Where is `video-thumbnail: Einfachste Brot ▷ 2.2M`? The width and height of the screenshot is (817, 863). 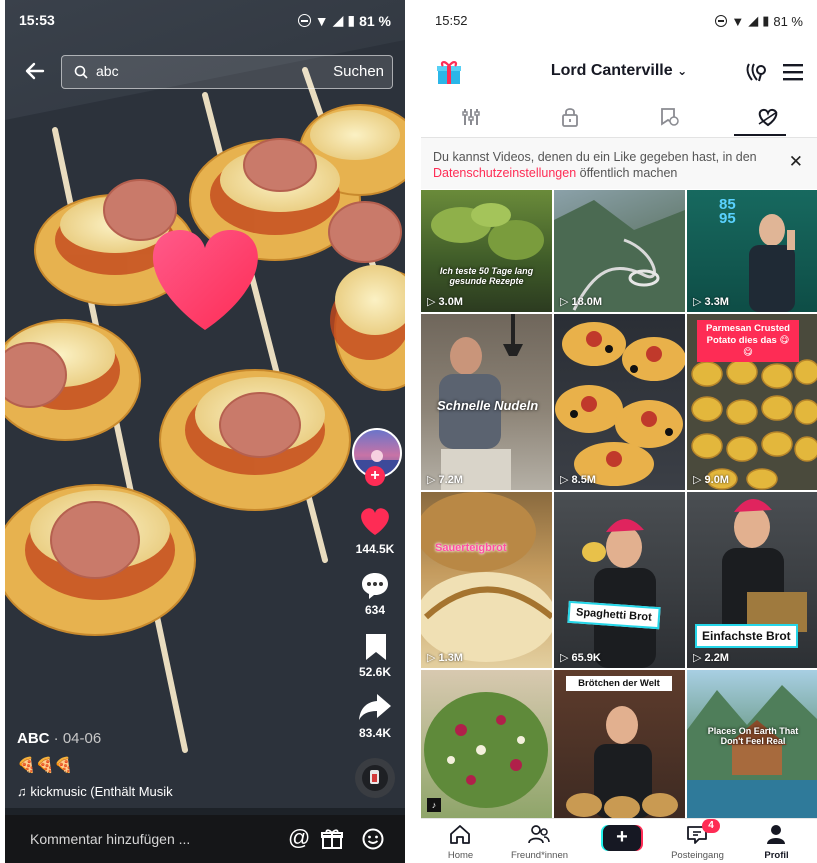 video-thumbnail: Einfachste Brot ▷ 2.2M is located at coordinates (752, 580).